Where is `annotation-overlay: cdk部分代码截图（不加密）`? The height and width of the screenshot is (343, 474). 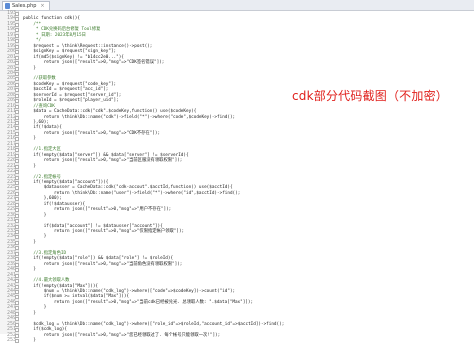
annotation-overlay: cdk部分代码截图（不加密） is located at coordinates (370, 96).